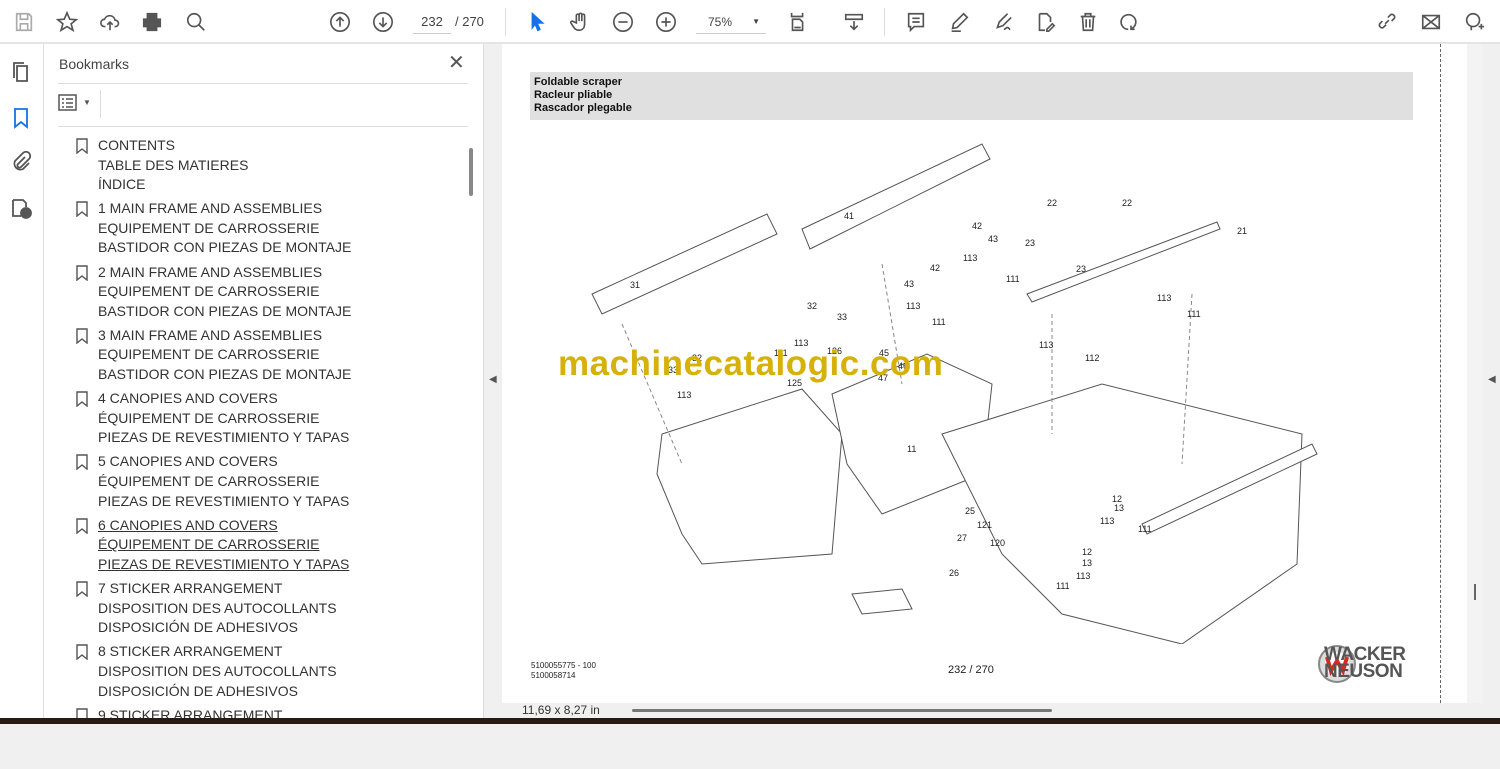 The image size is (1500, 769). I want to click on delete-icon, so click(1088, 22).